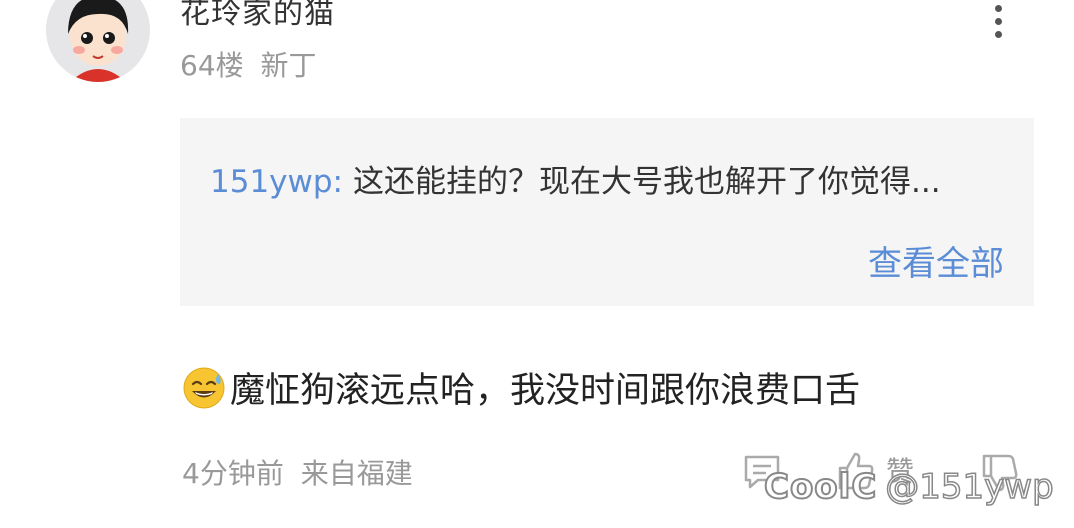 The width and height of the screenshot is (1074, 528). Describe the element at coordinates (762, 472) in the screenshot. I see `comment-icon` at that location.